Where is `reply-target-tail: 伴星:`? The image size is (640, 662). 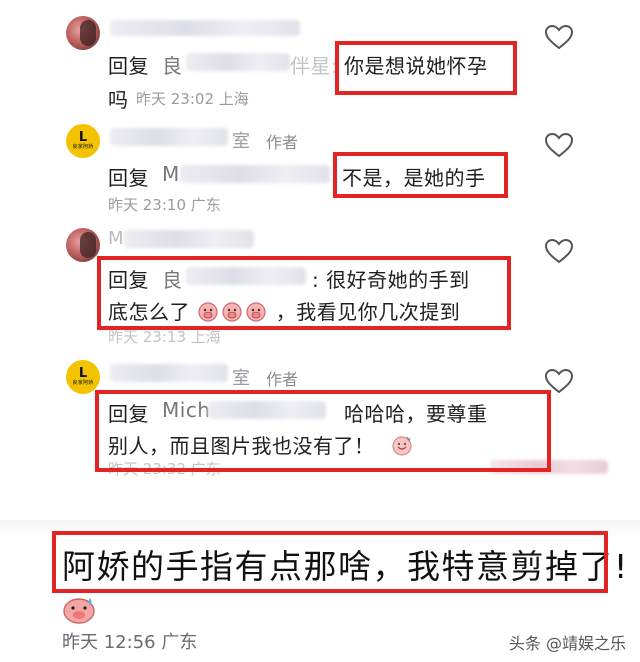
reply-target-tail: 伴星: is located at coordinates (314, 66).